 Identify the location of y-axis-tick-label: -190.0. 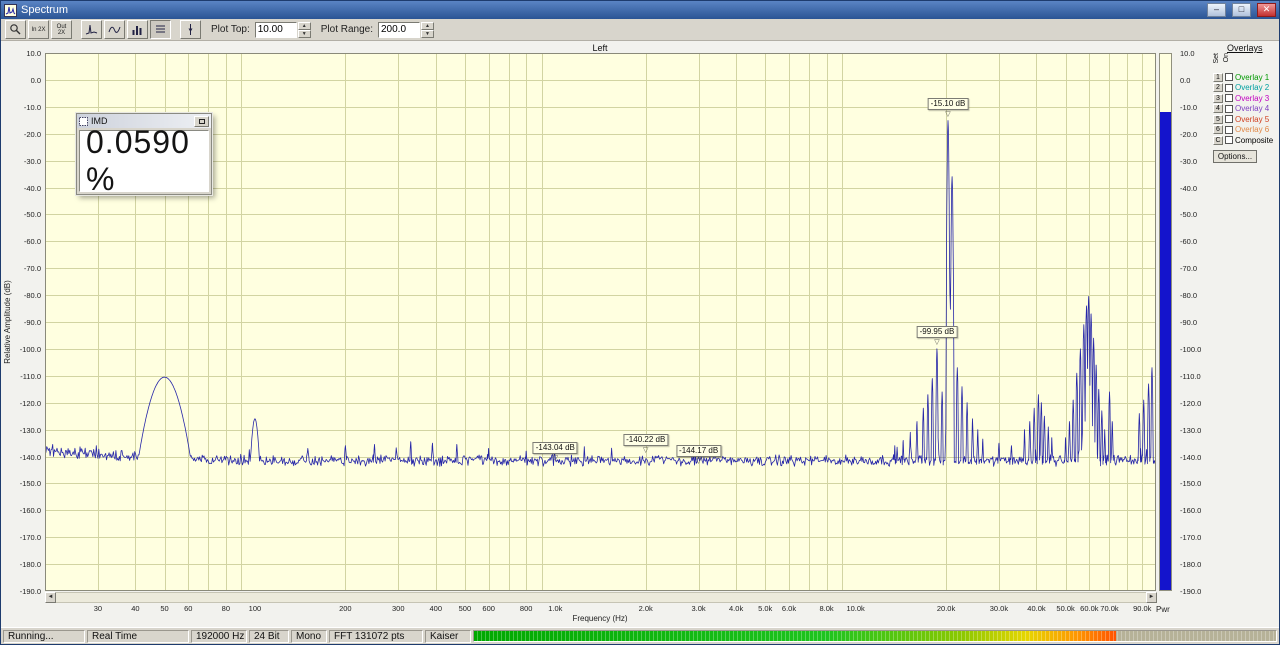
(30, 591).